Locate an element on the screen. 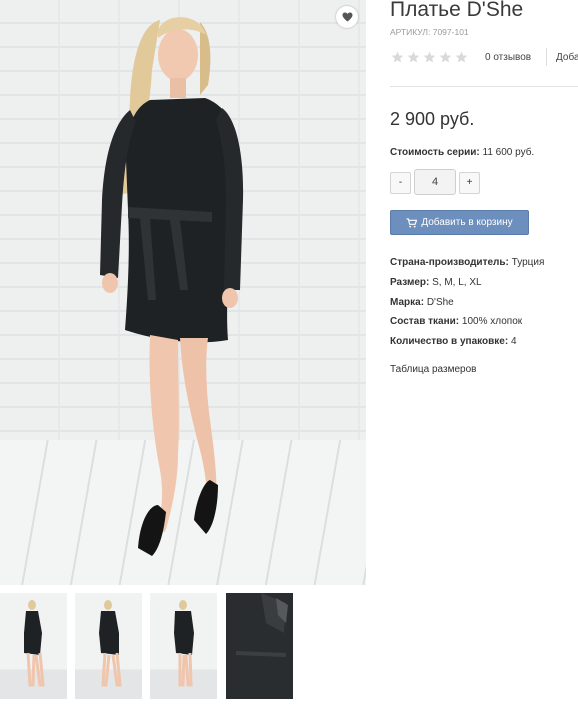 This screenshot has width=578, height=704. add-to-cart-button: Добавить в корзину is located at coordinates (459, 222).